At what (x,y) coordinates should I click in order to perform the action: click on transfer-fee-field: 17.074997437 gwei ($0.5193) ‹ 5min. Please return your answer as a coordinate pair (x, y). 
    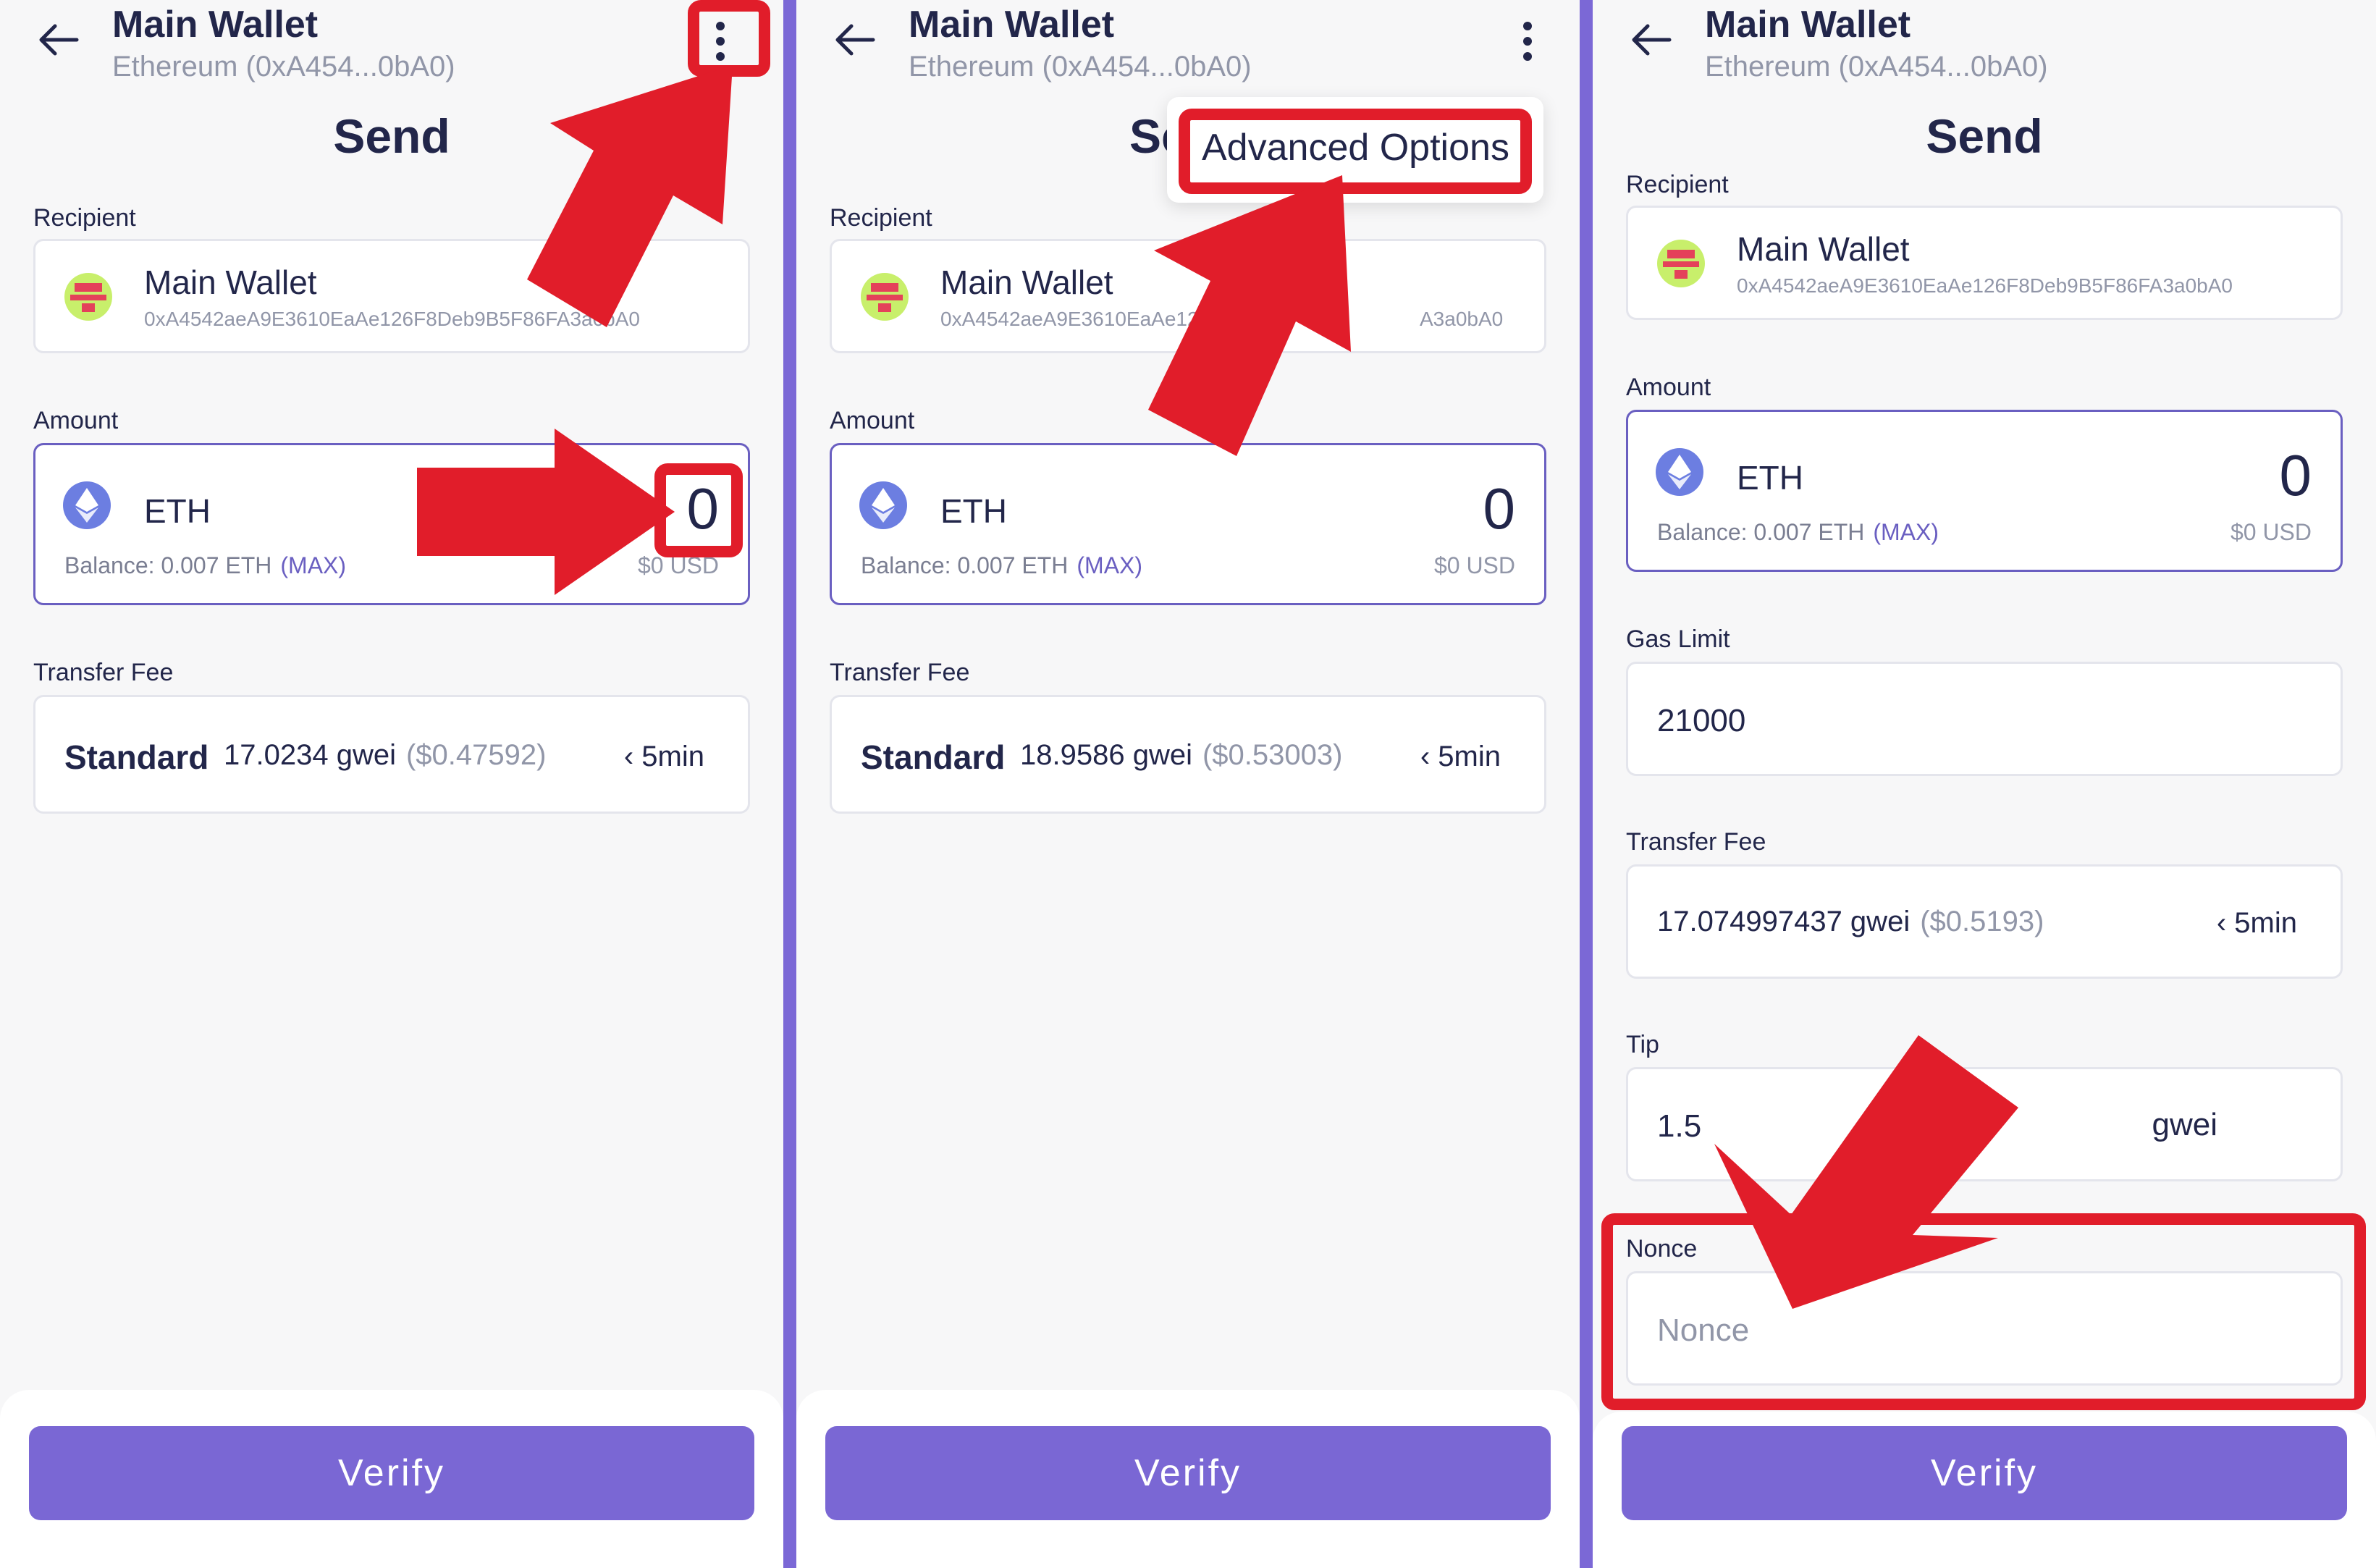
    Looking at the image, I should click on (1984, 922).